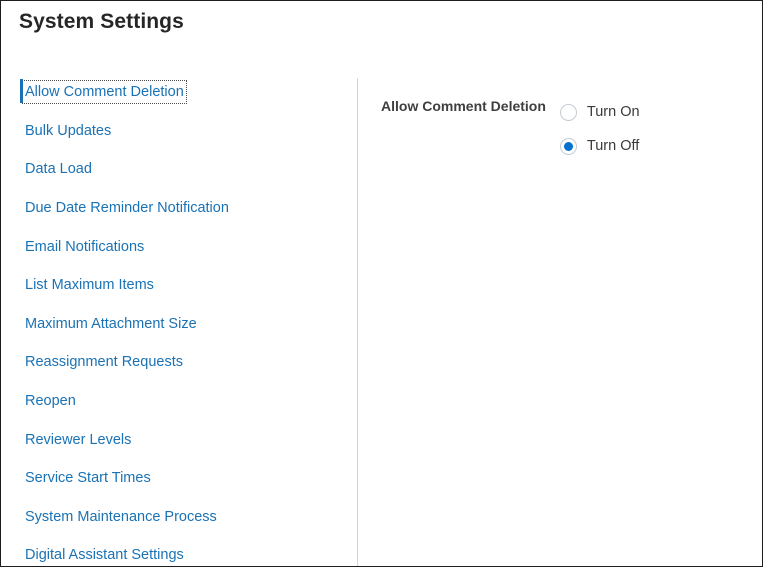 The image size is (763, 567). I want to click on sidebar-item-list-maximum-items: List Maximum Items, so click(179, 285).